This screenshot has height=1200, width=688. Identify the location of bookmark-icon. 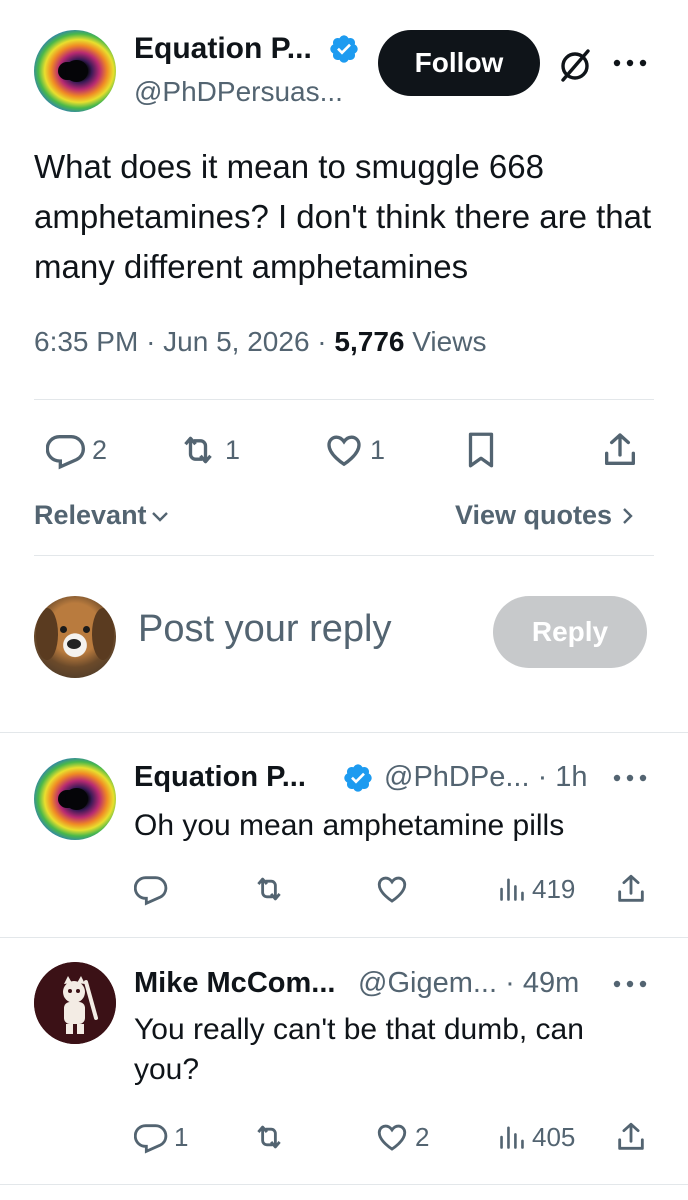
(481, 450).